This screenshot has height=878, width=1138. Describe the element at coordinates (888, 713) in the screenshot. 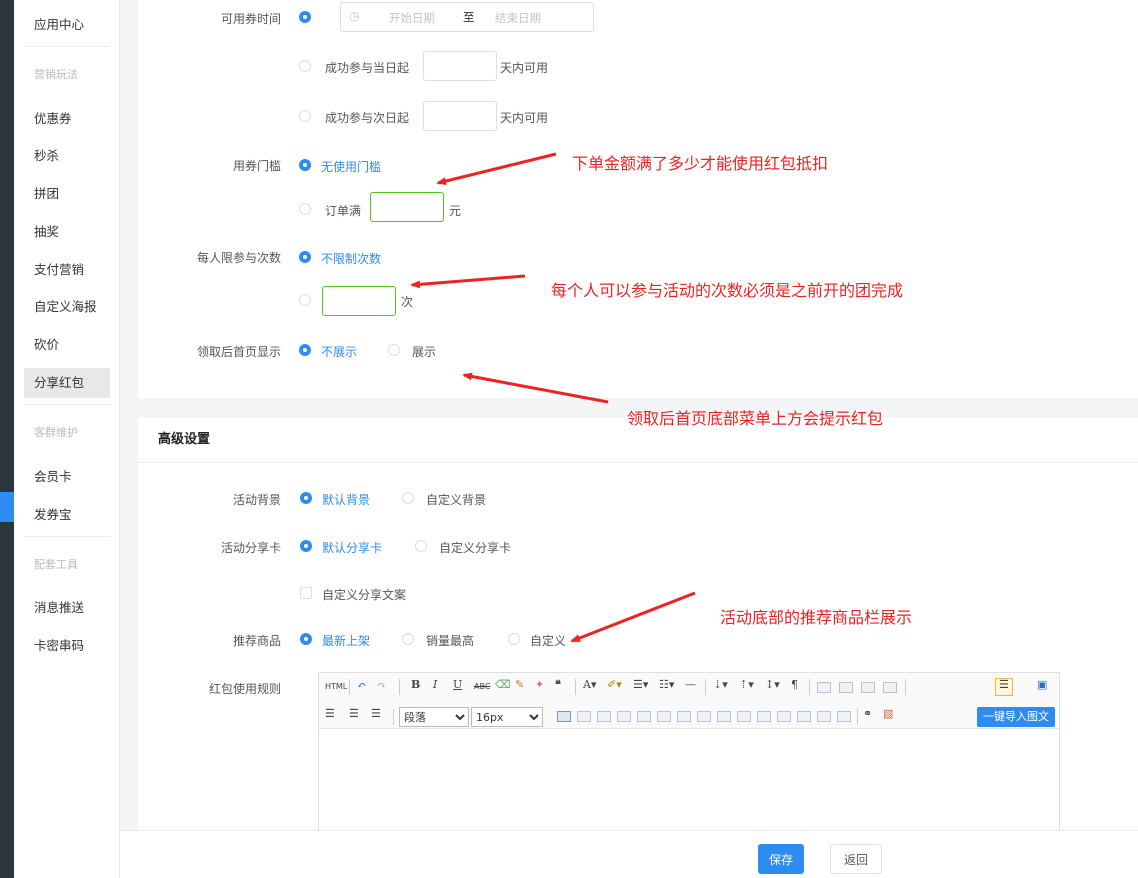

I see `insert-image-icon: ▧` at that location.